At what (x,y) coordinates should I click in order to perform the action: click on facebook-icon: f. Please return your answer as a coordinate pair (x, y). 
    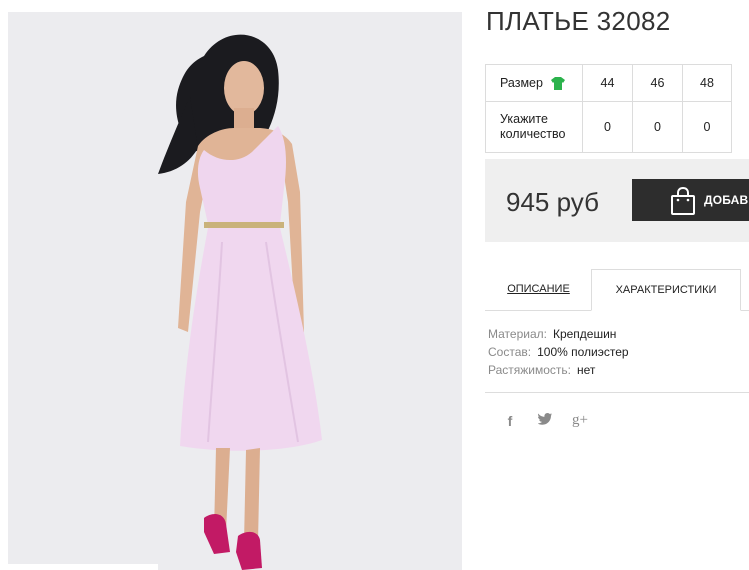
    Looking at the image, I should click on (510, 421).